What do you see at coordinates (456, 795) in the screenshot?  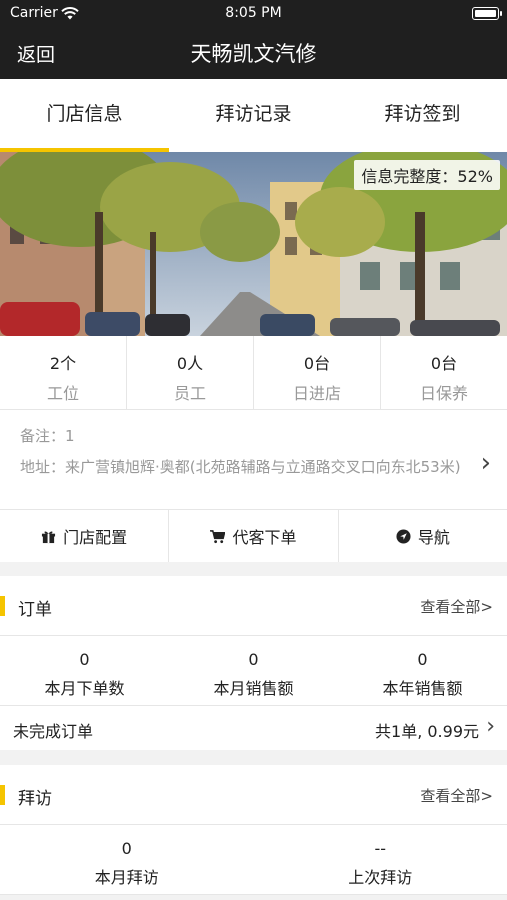 I see `visits-view-all-link: 查看全部>` at bounding box center [456, 795].